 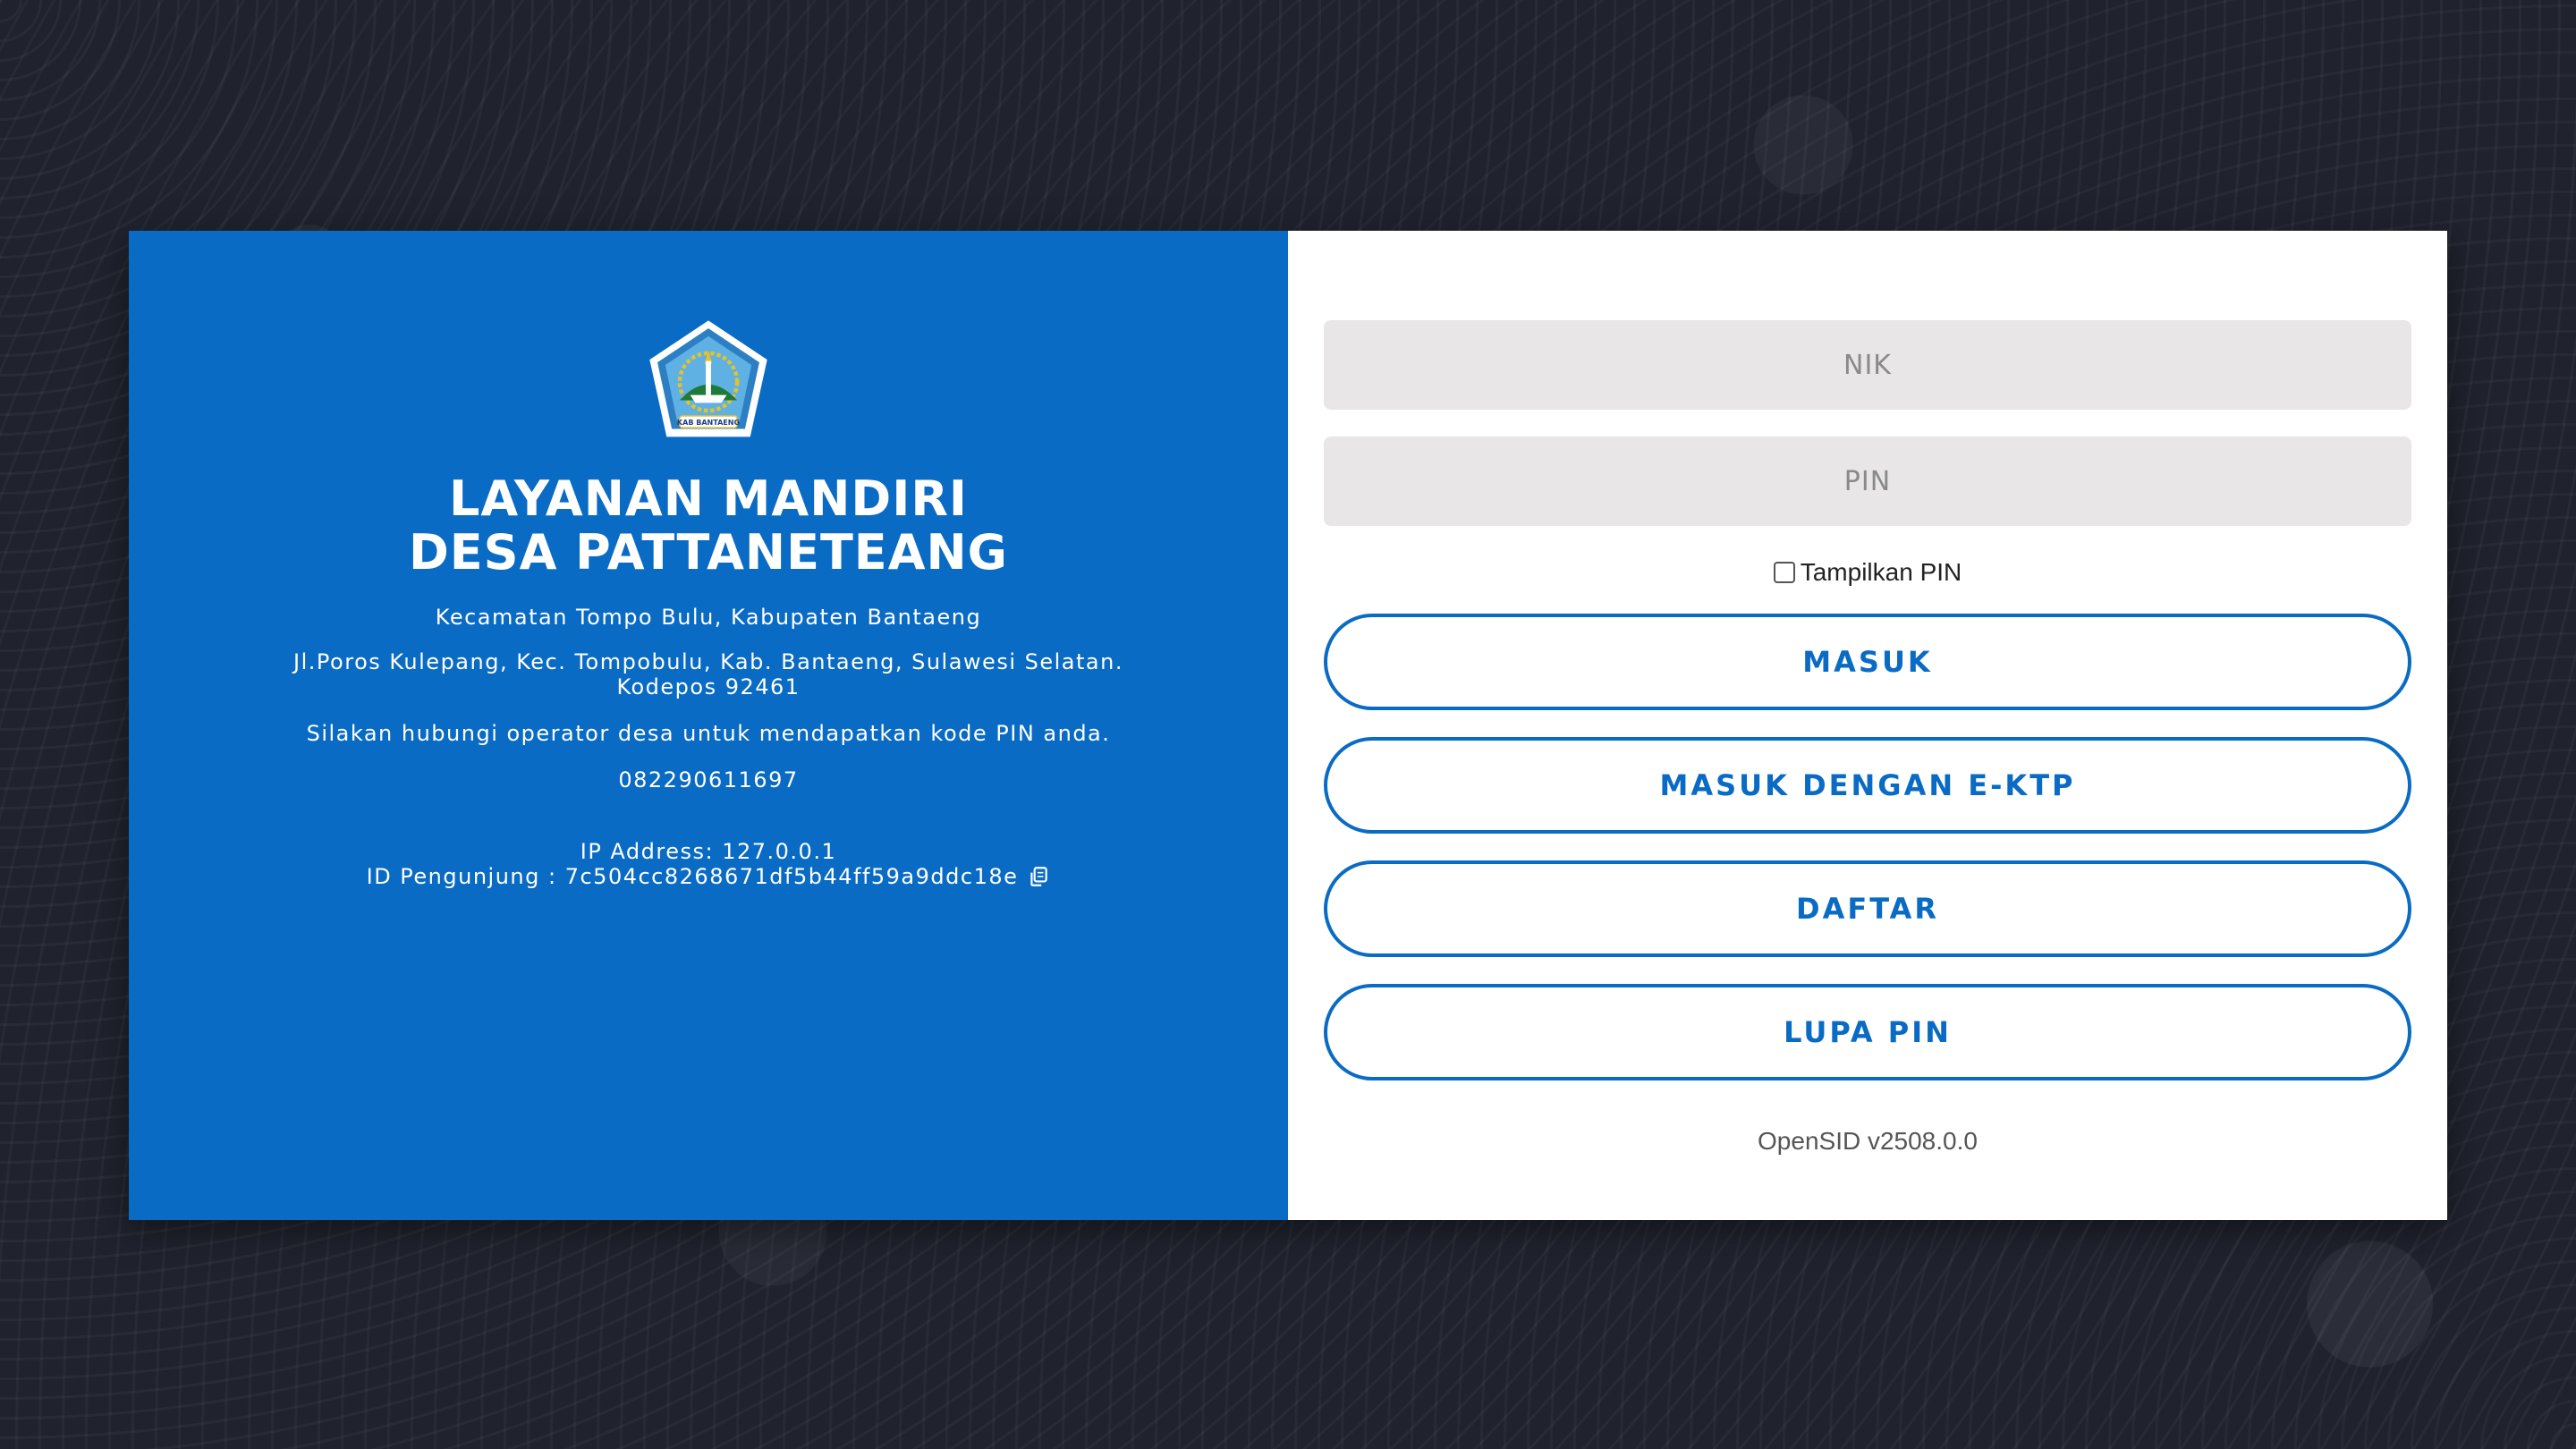 I want to click on title-line-2: DESA PATTANETEANG, so click(x=708, y=552).